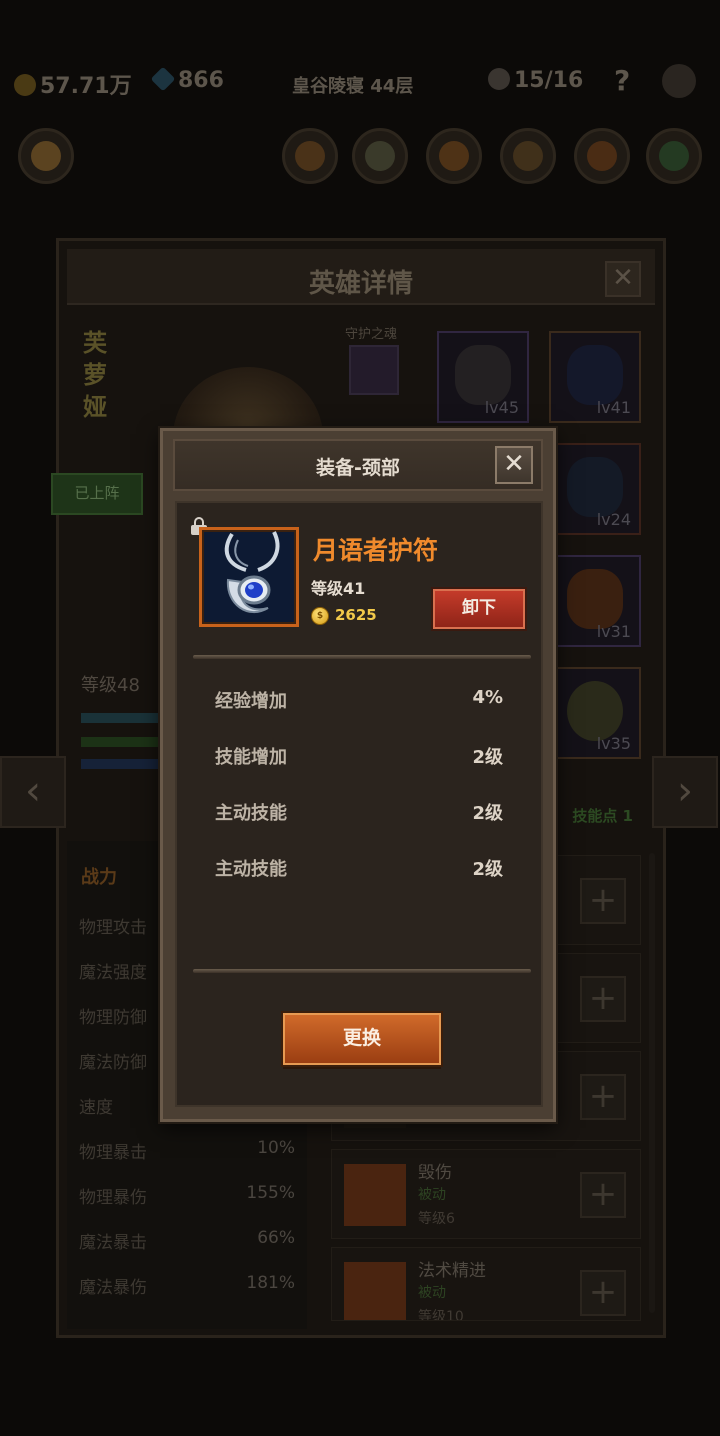 This screenshot has height=1436, width=720. Describe the element at coordinates (375, 1291) in the screenshot. I see `spell-mastery-skill-icon` at that location.